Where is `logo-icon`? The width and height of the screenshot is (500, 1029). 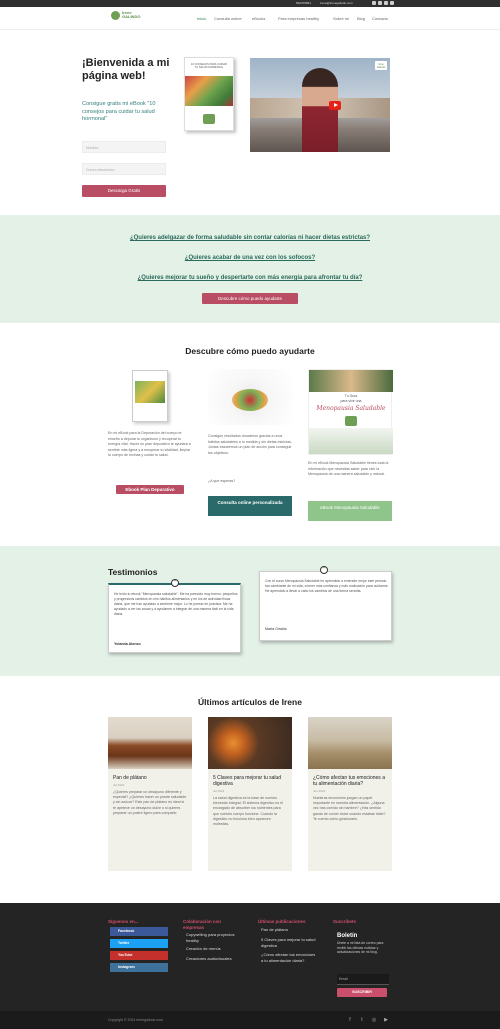
logo-icon is located at coordinates (115, 15).